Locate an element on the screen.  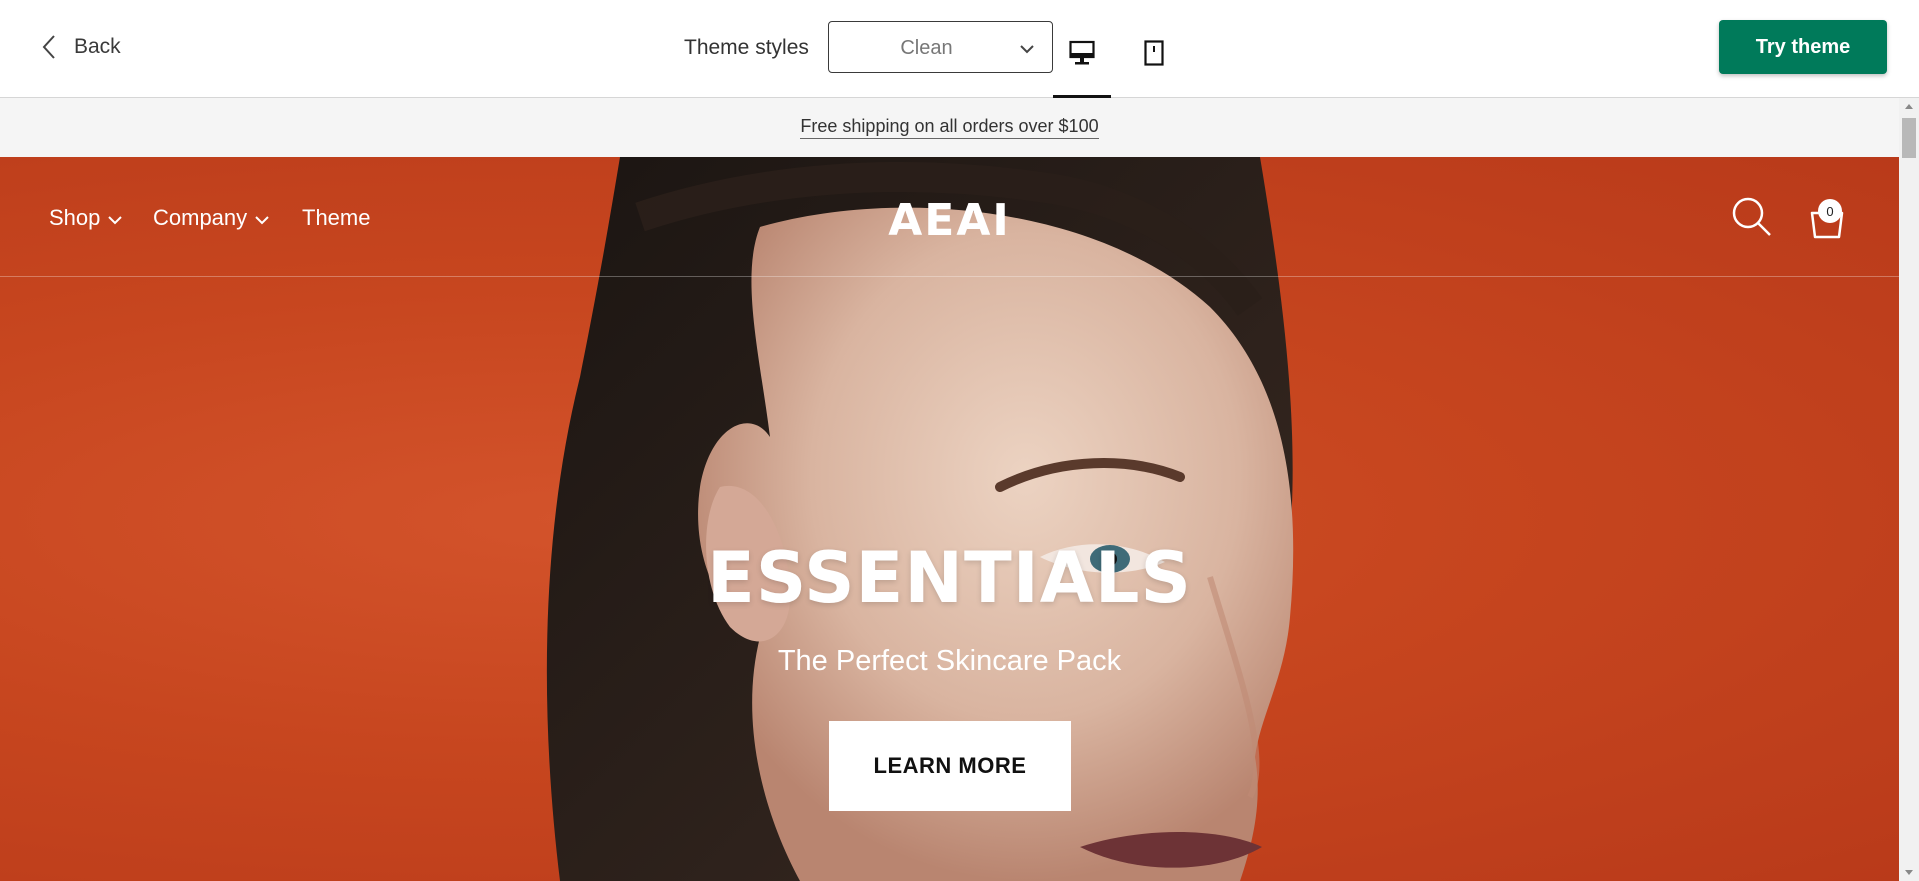
shopping-bag-icon is located at coordinates (1827, 223).